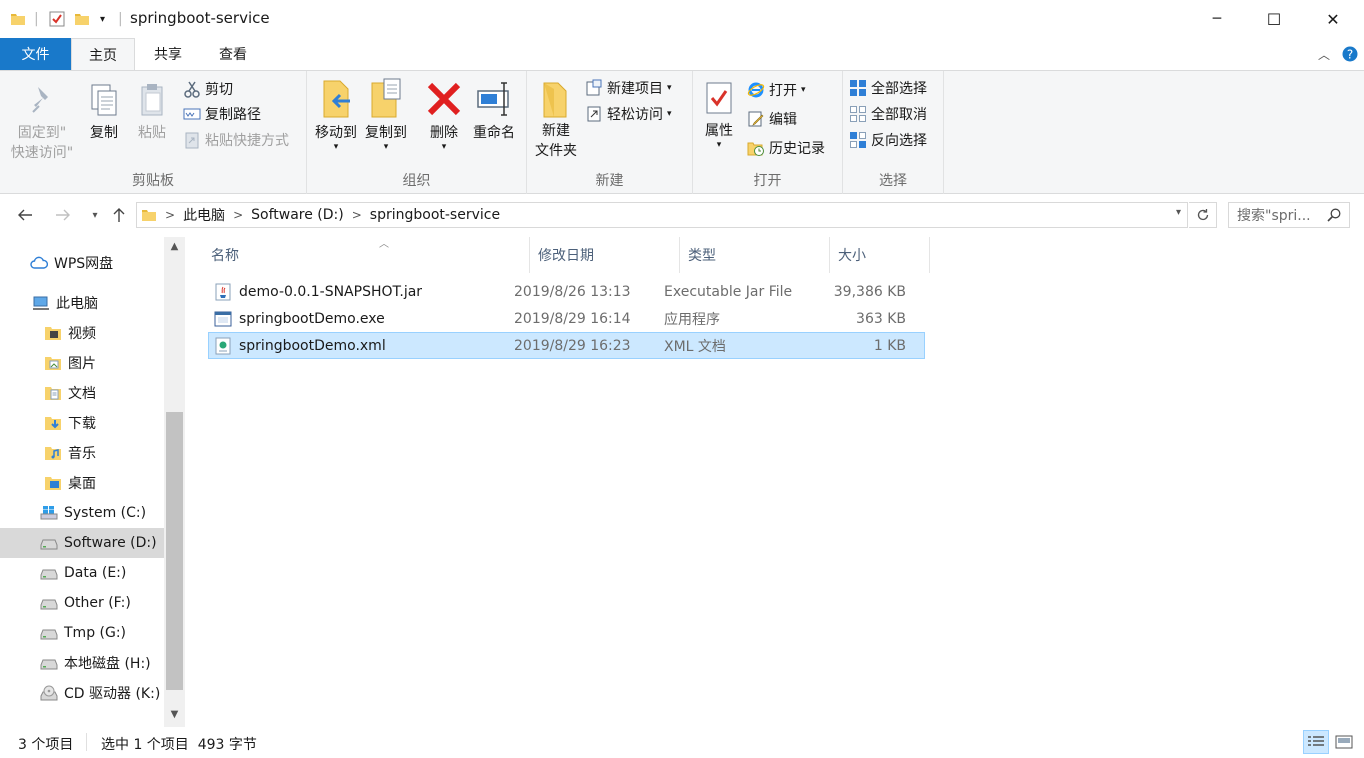 This screenshot has width=1364, height=758. I want to click on select-group: 全部选择 全部取消 反向选择 选择, so click(893, 132).